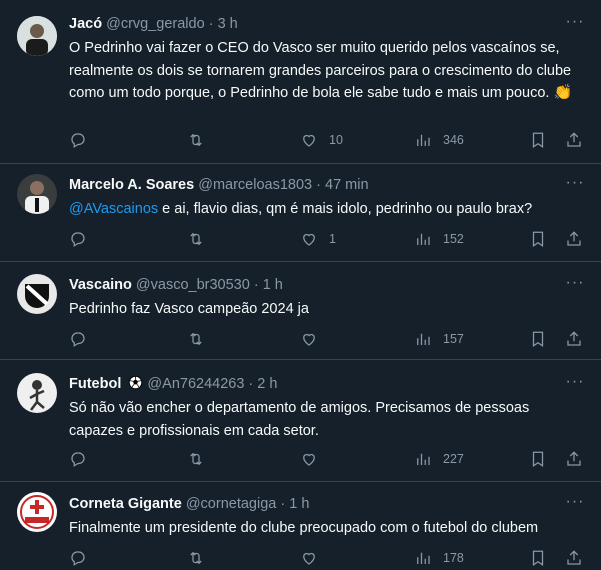  What do you see at coordinates (453, 339) in the screenshot?
I see `views-count: 157` at bounding box center [453, 339].